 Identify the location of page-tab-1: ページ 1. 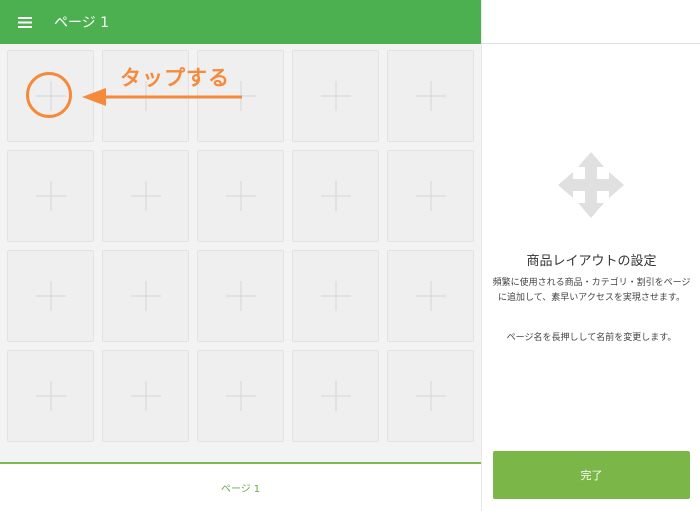
(240, 487).